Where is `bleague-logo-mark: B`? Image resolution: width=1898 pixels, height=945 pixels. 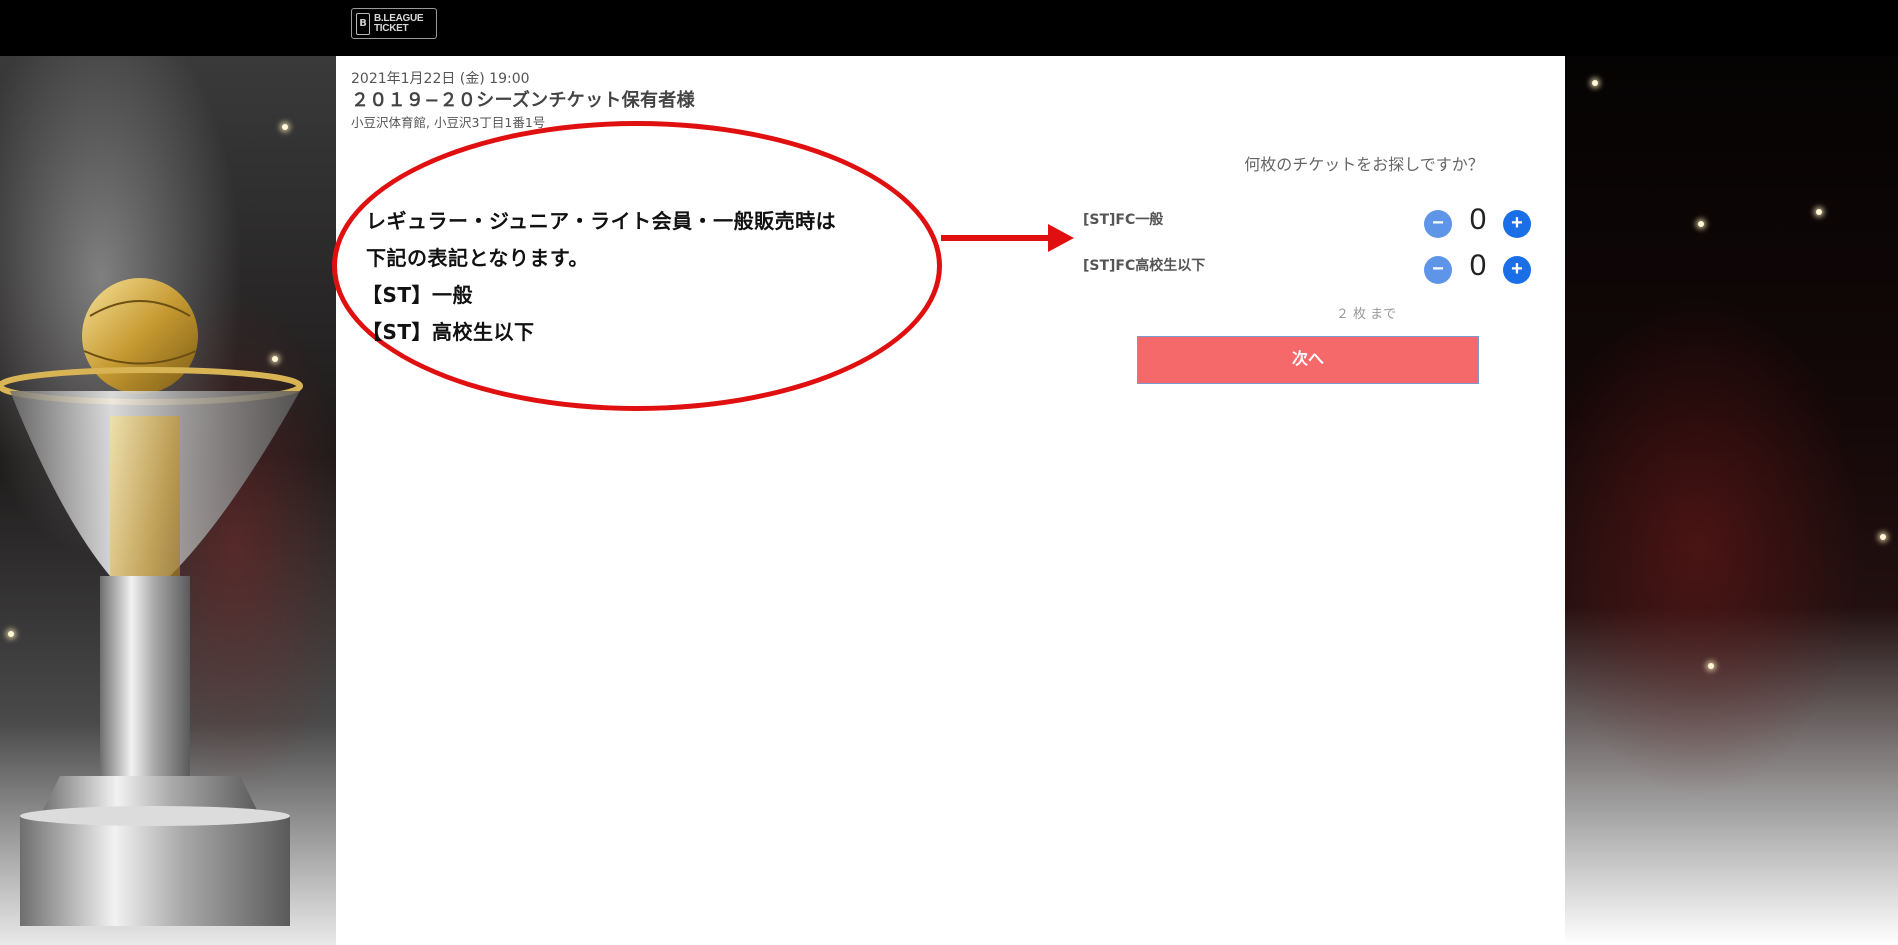 bleague-logo-mark: B is located at coordinates (363, 23).